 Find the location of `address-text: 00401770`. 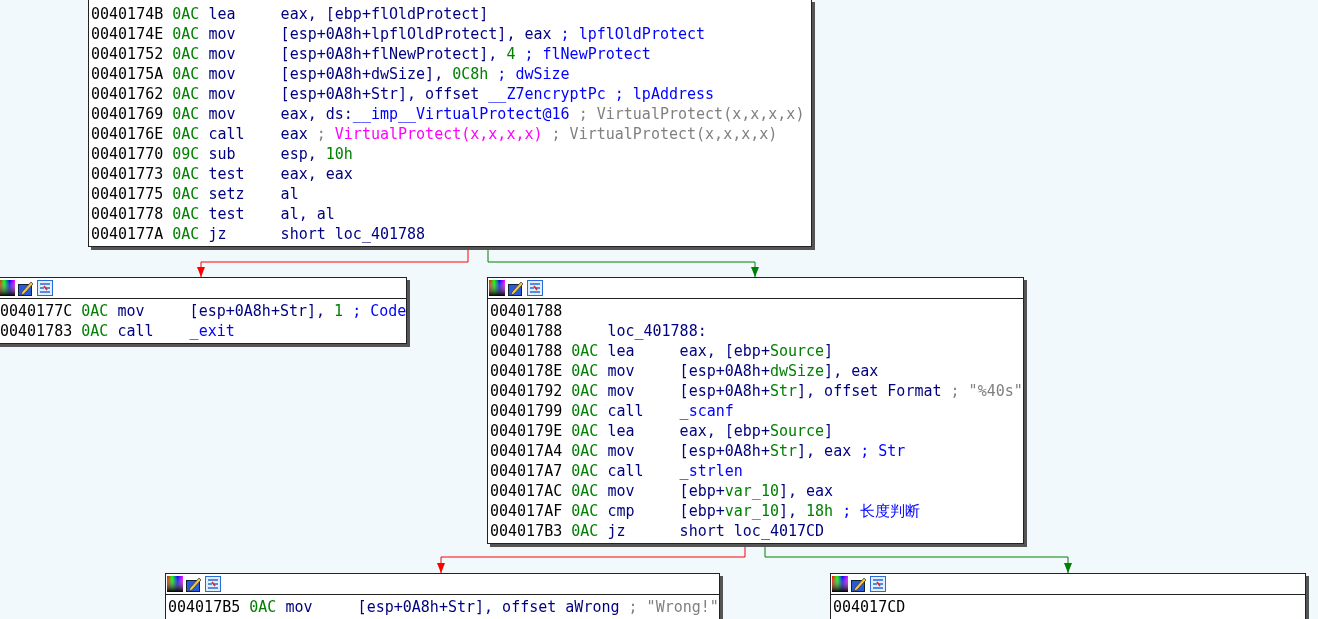

address-text: 00401770 is located at coordinates (128, 154).